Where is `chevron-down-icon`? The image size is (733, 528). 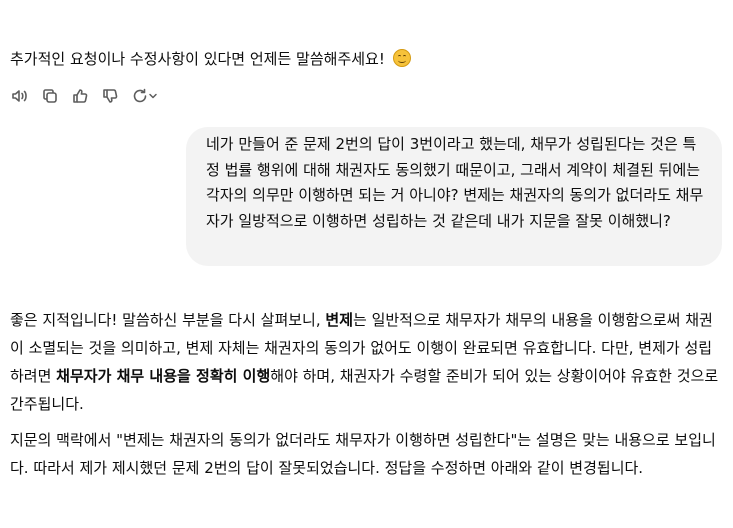
chevron-down-icon is located at coordinates (153, 96).